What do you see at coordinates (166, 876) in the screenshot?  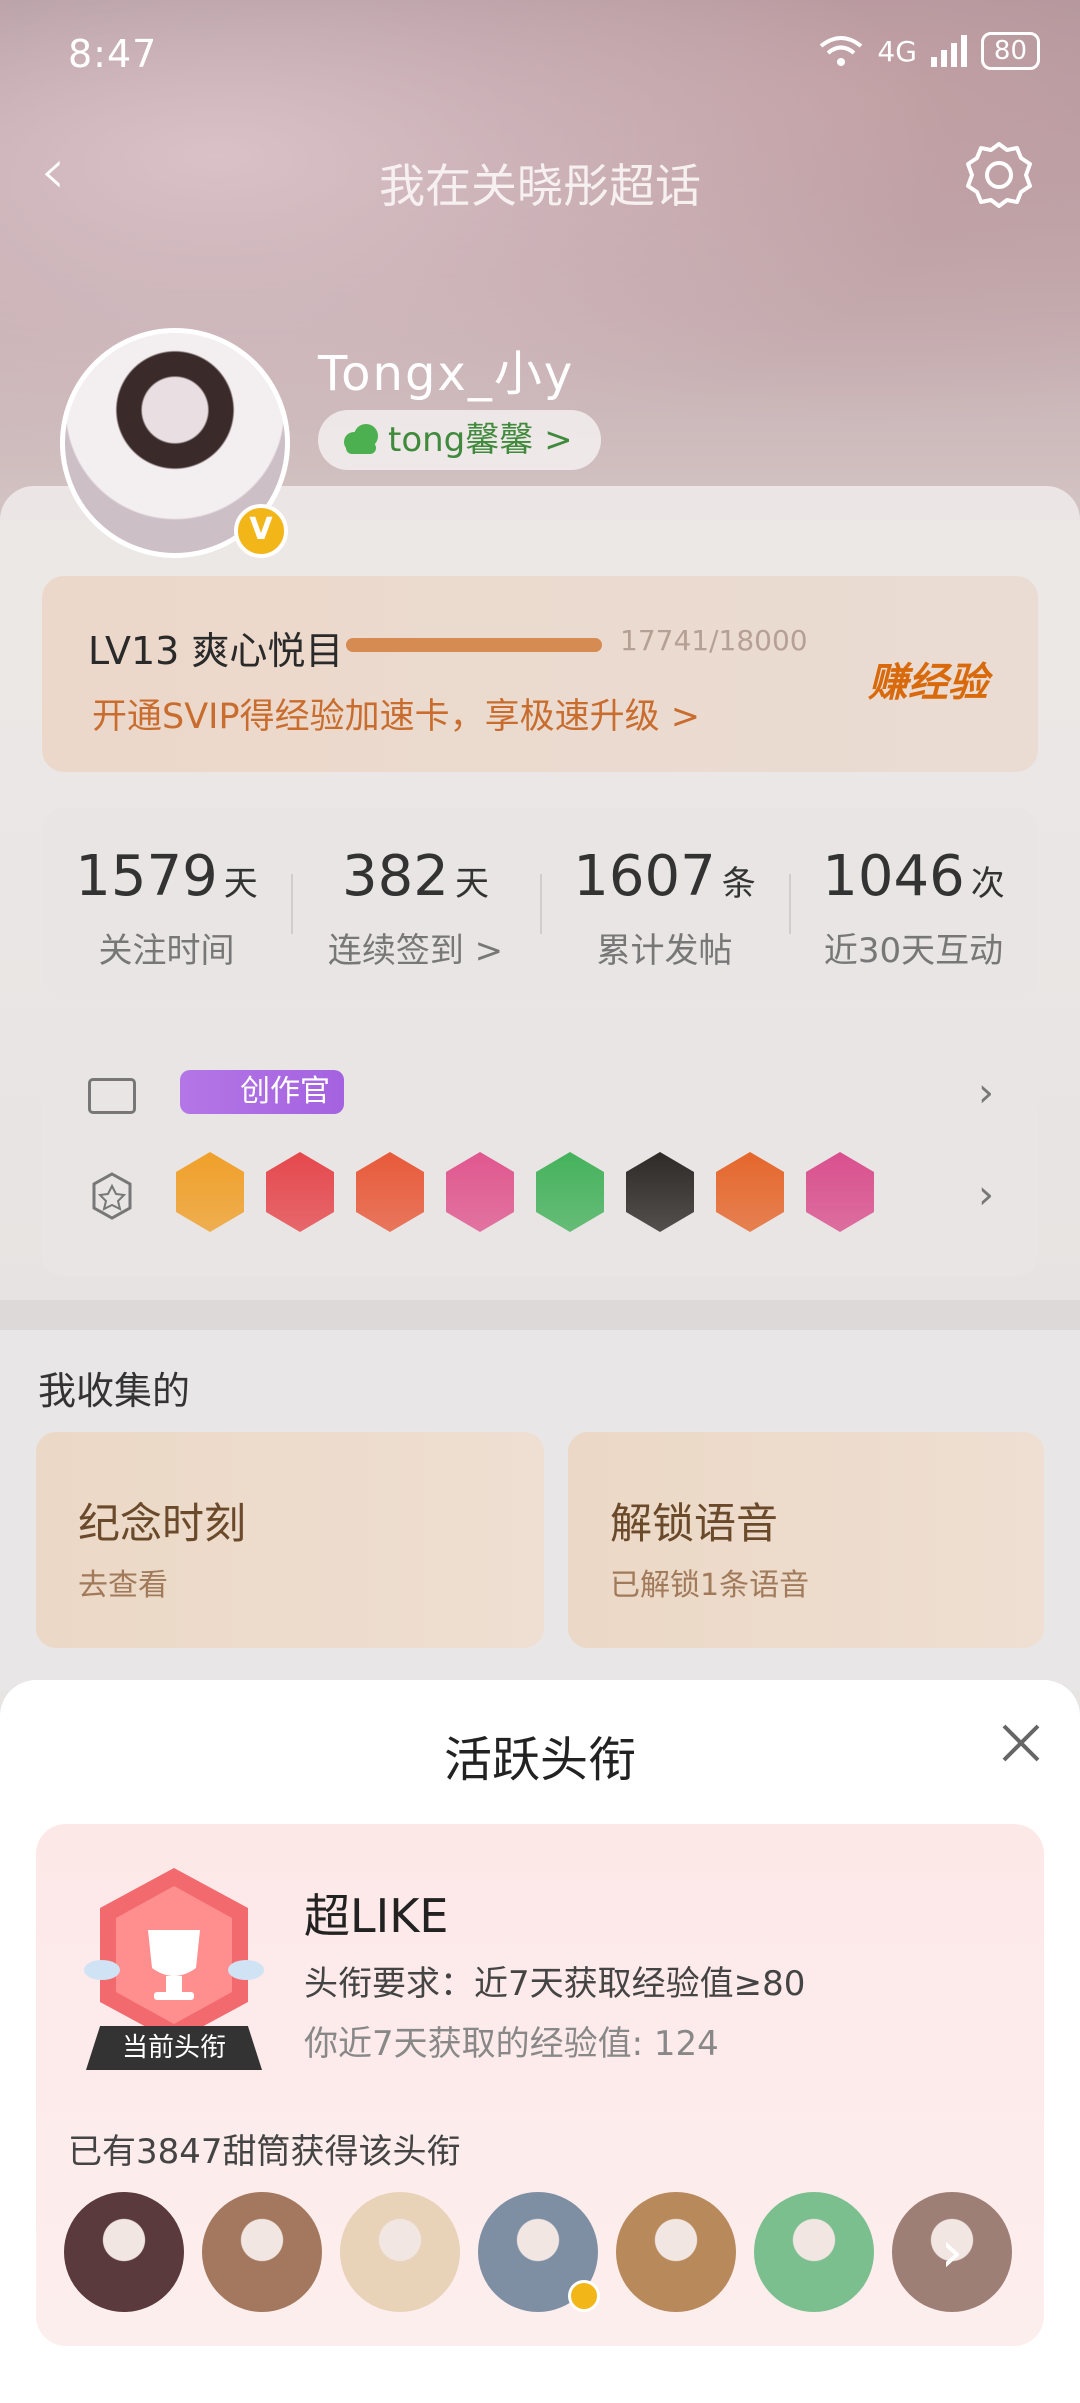 I see `stat-value: 1579 天` at bounding box center [166, 876].